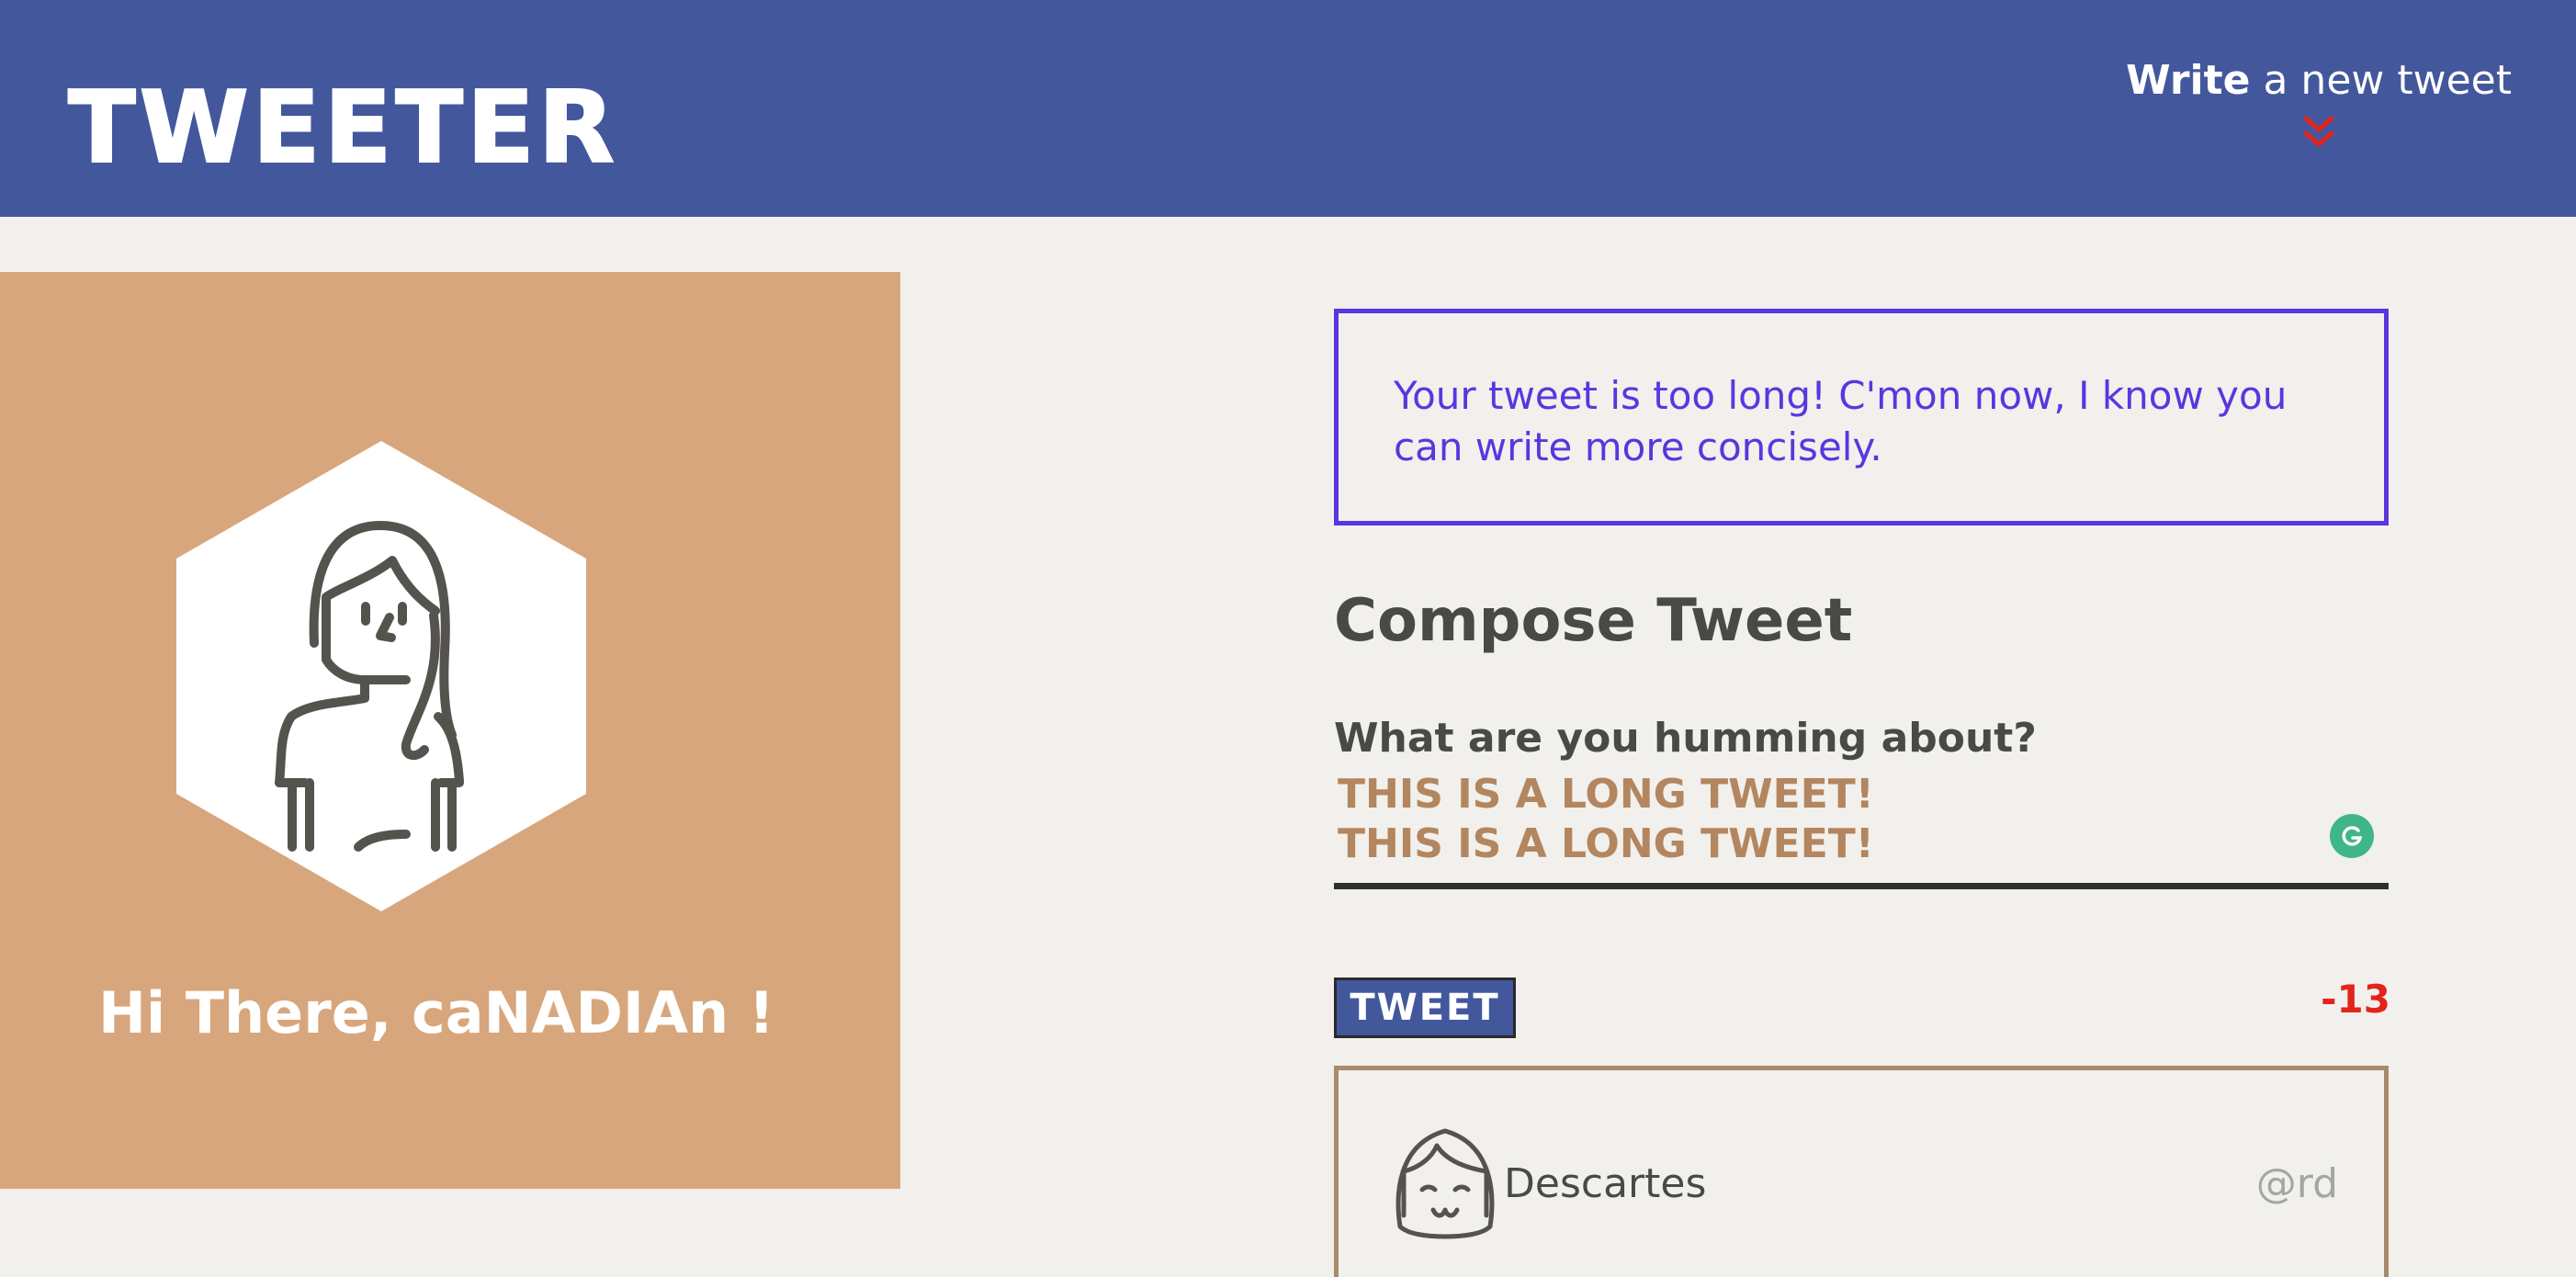 The image size is (2576, 1277). I want to click on grammarly-icon, so click(2352, 836).